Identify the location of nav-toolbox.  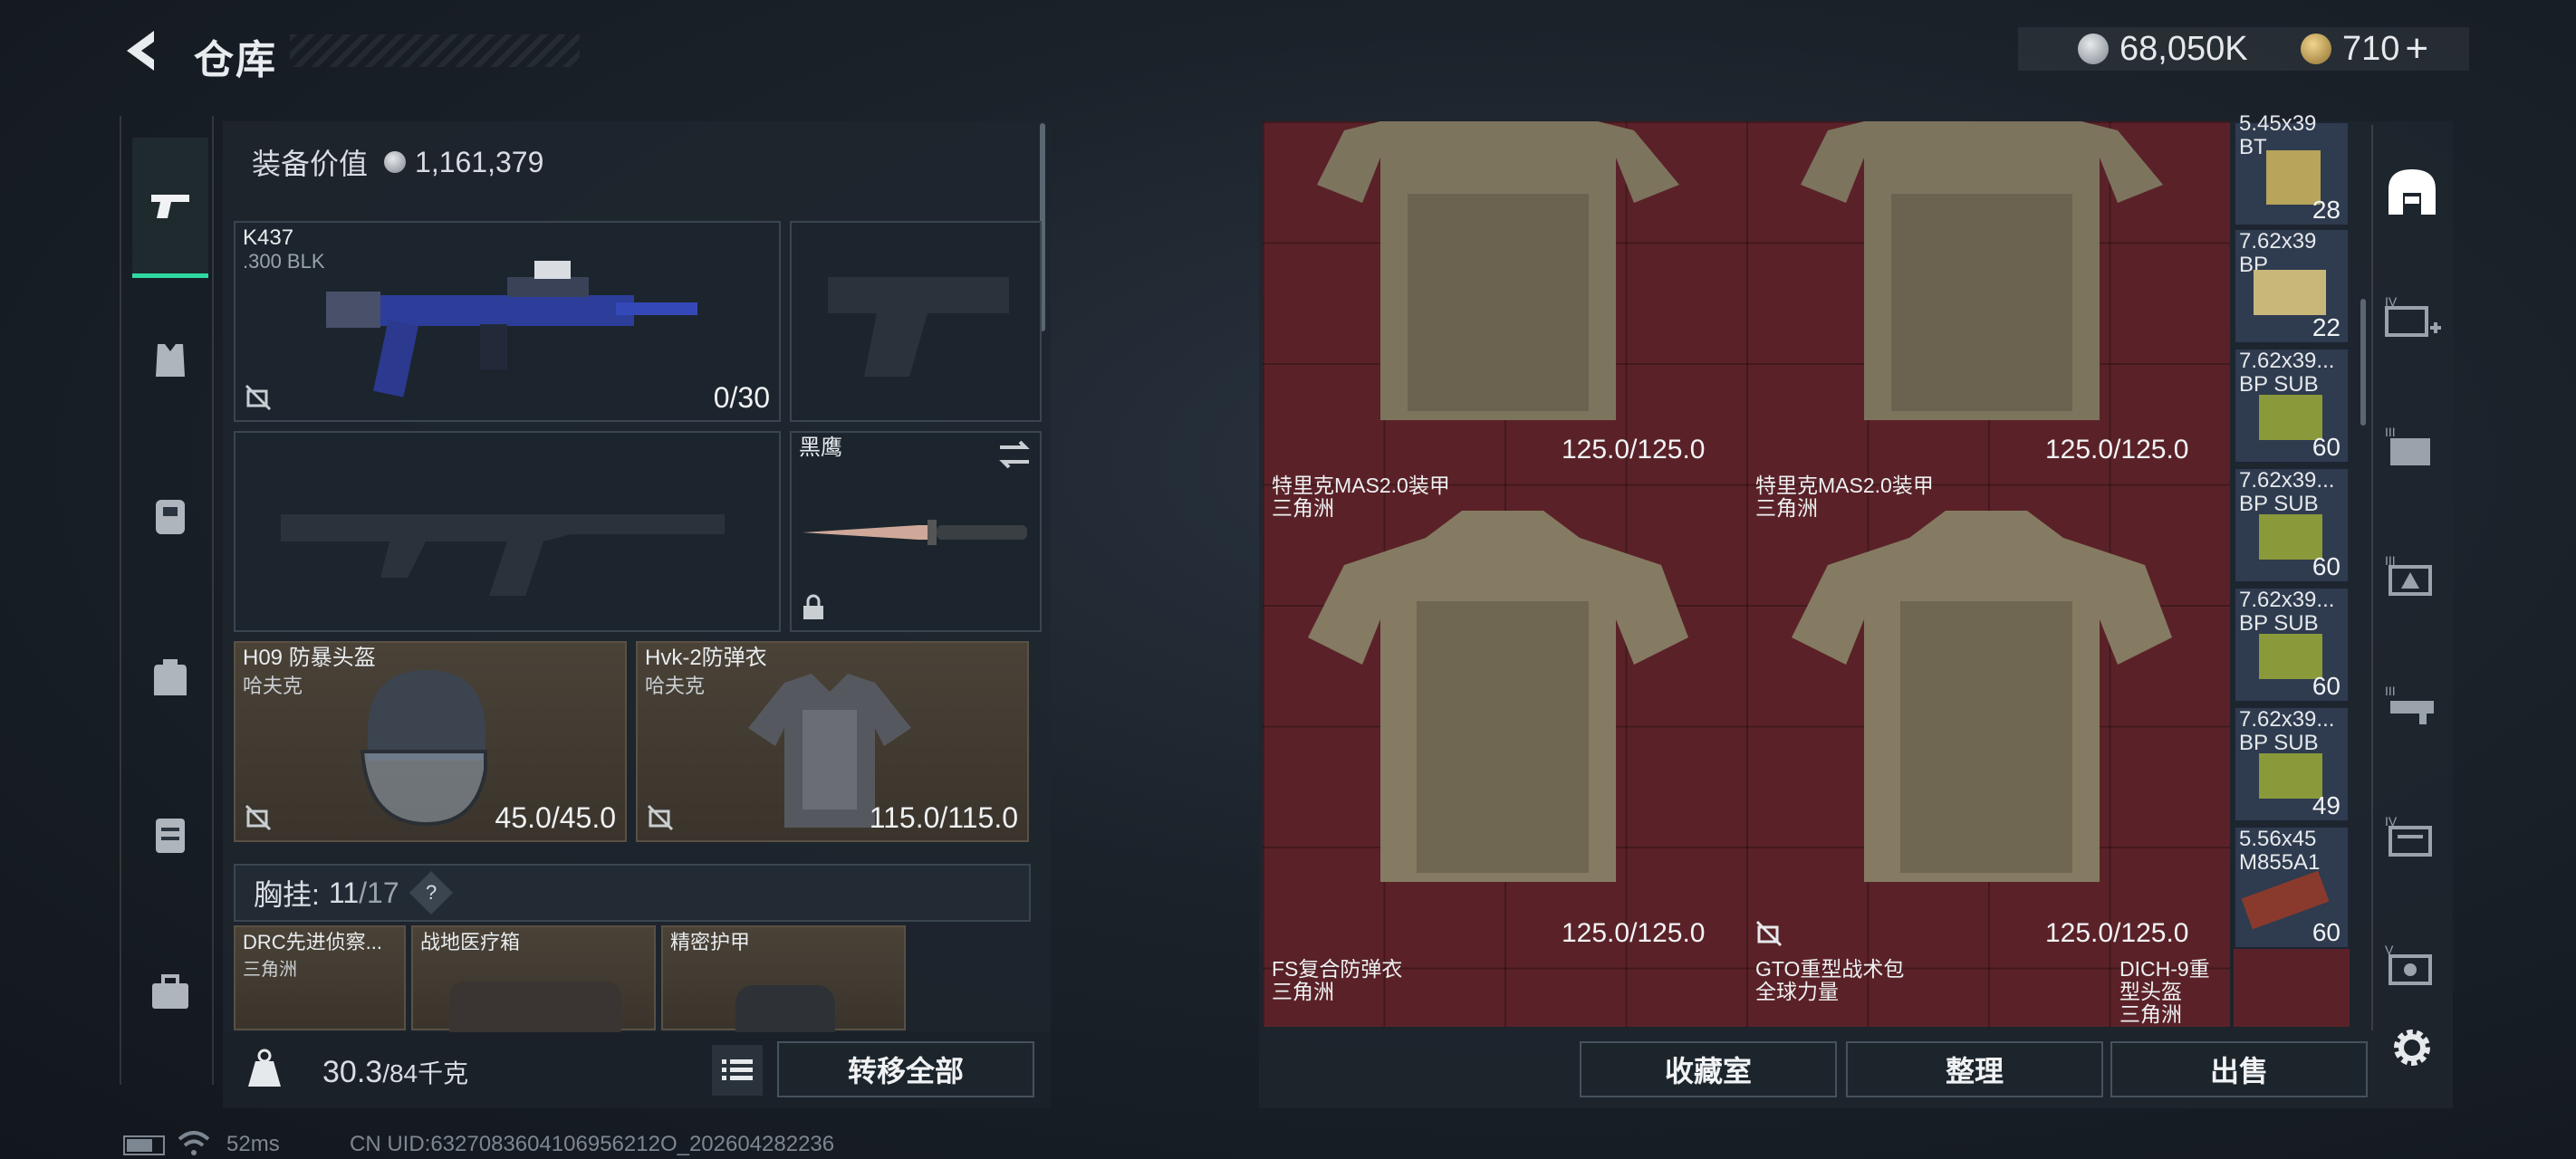
(170, 992).